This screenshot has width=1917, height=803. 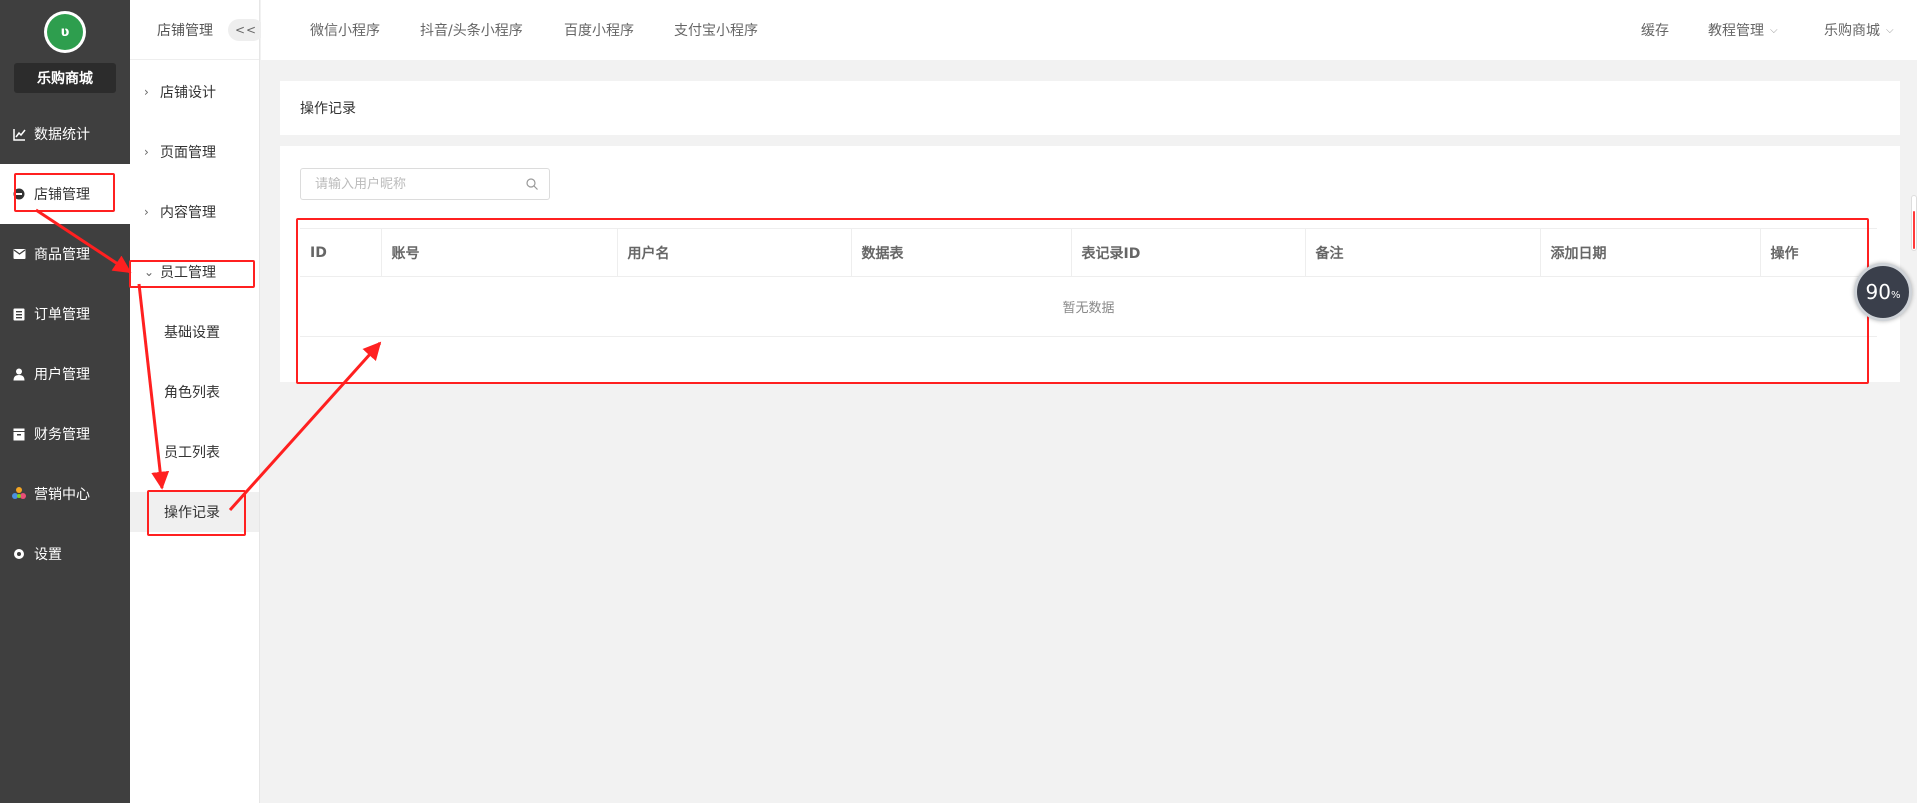 What do you see at coordinates (62, 315) in the screenshot?
I see `sidebar-item-label: 订单管理` at bounding box center [62, 315].